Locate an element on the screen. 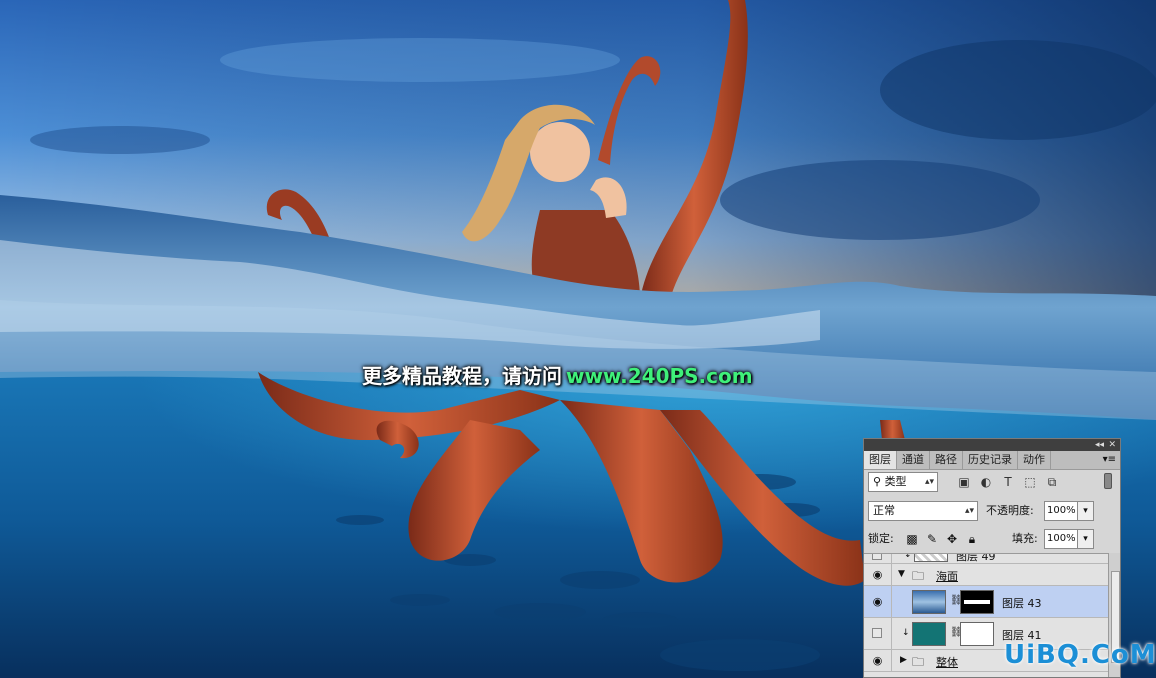 Image resolution: width=1156 pixels, height=678 pixels. chevron-right-icon: ▶ is located at coordinates (903, 660).